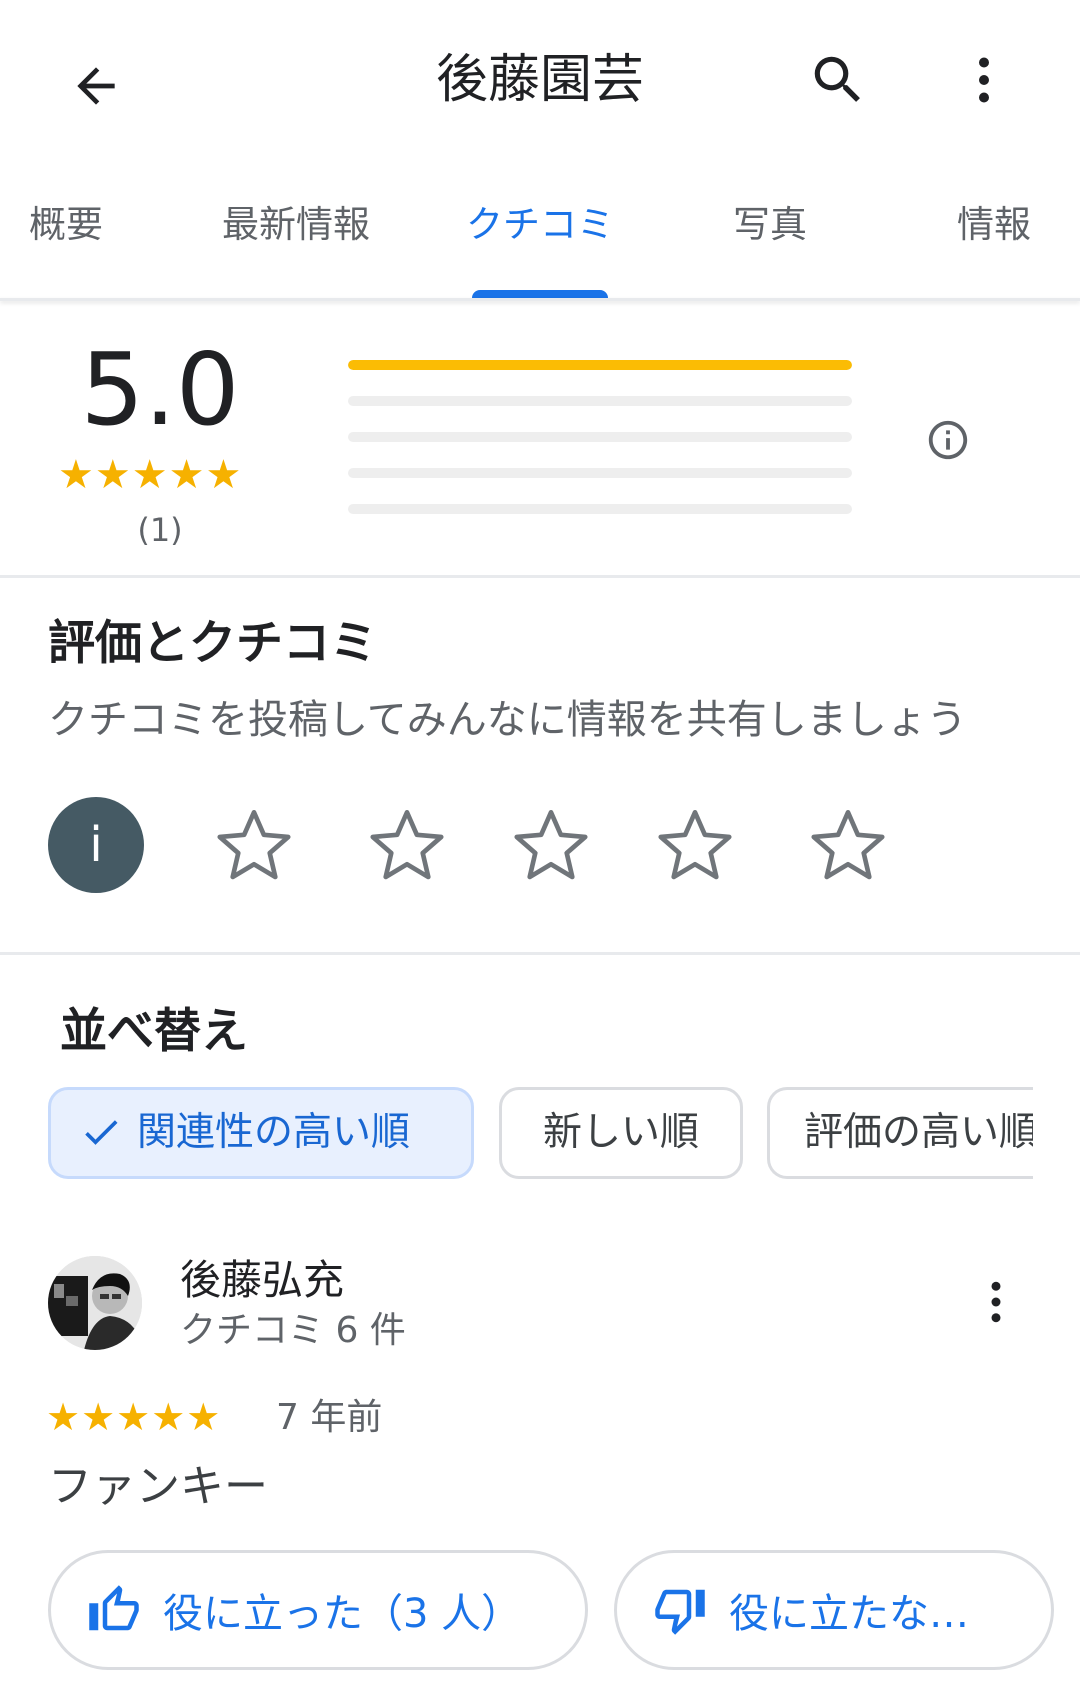  Describe the element at coordinates (918, 1132) in the screenshot. I see `sort-chip-label: 評価の高い順` at that location.